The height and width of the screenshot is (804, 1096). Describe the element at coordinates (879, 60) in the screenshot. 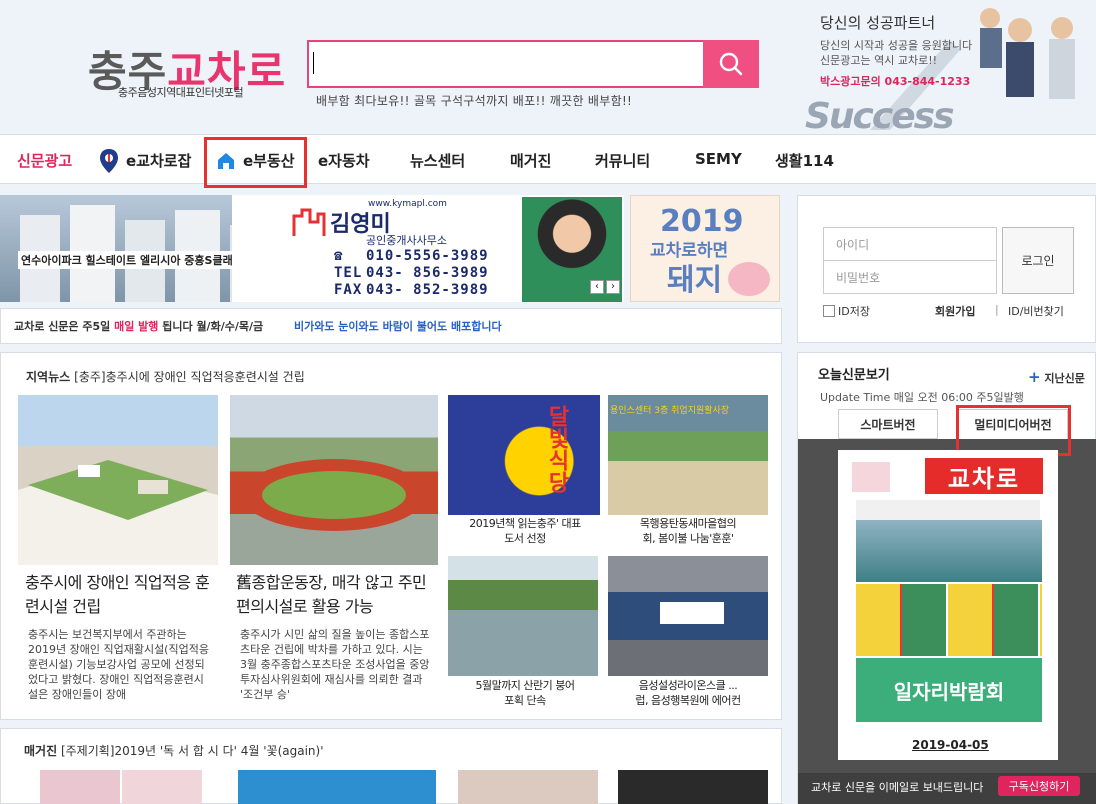

I see `promo-line-2: 신문광고는 역시 교차로!!` at that location.